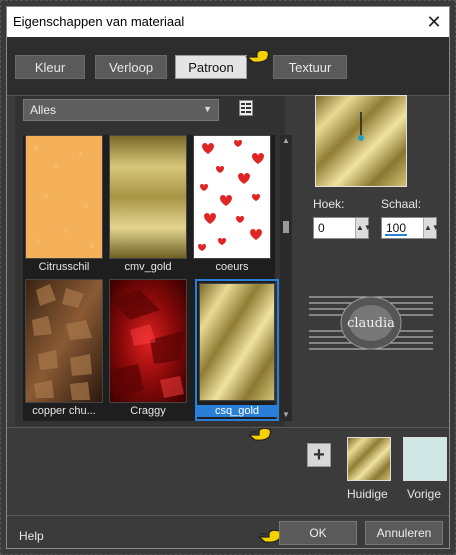  Describe the element at coordinates (410, 228) in the screenshot. I see `scale-input: 100 ▲▼` at that location.